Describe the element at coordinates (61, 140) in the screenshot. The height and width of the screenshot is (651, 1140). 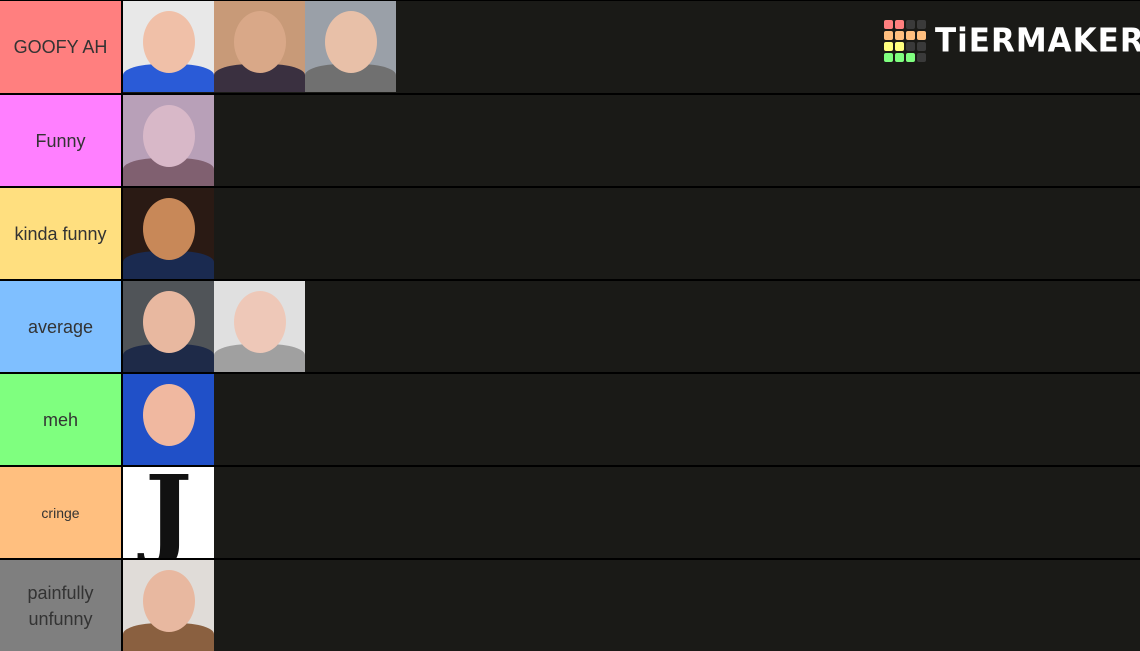
I see `tier-label: Funny` at that location.